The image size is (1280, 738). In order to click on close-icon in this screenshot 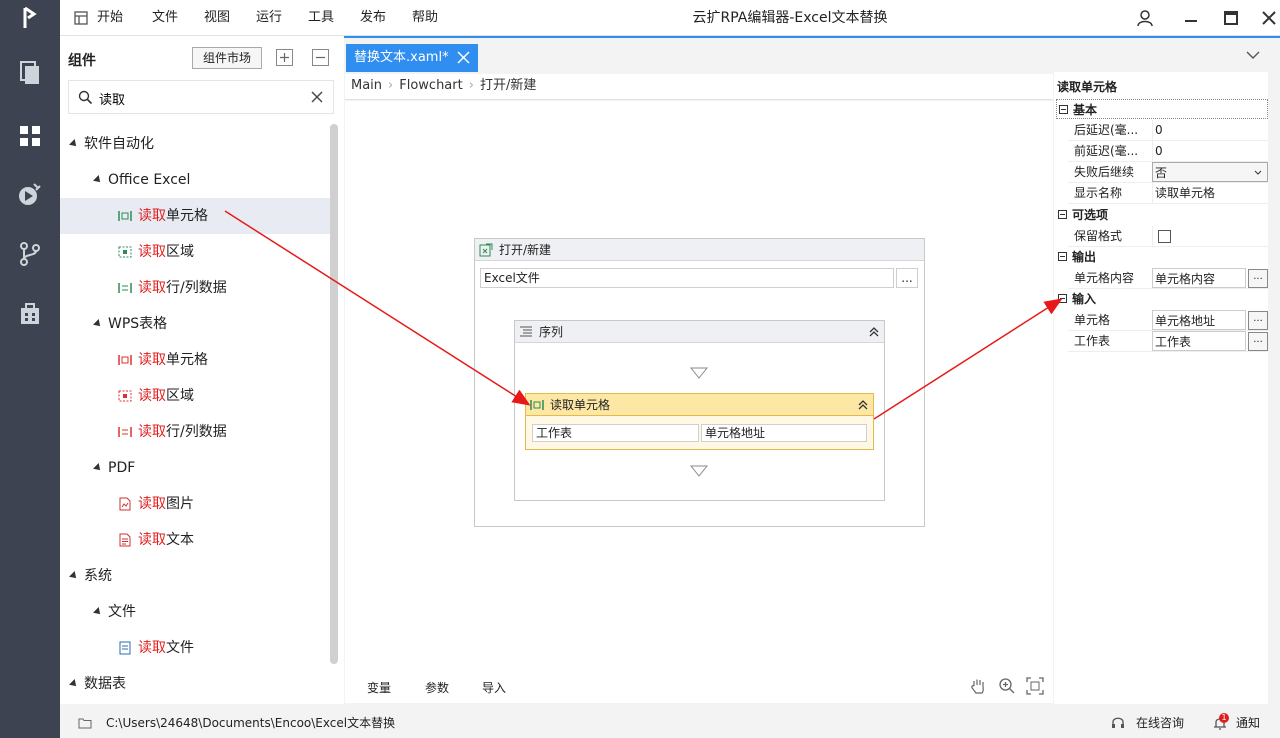, I will do `click(1269, 18)`.